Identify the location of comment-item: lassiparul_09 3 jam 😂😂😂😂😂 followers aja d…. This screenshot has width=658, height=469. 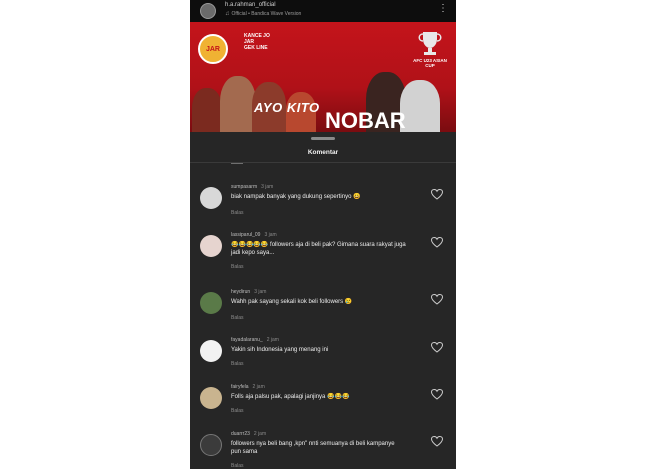
(323, 255).